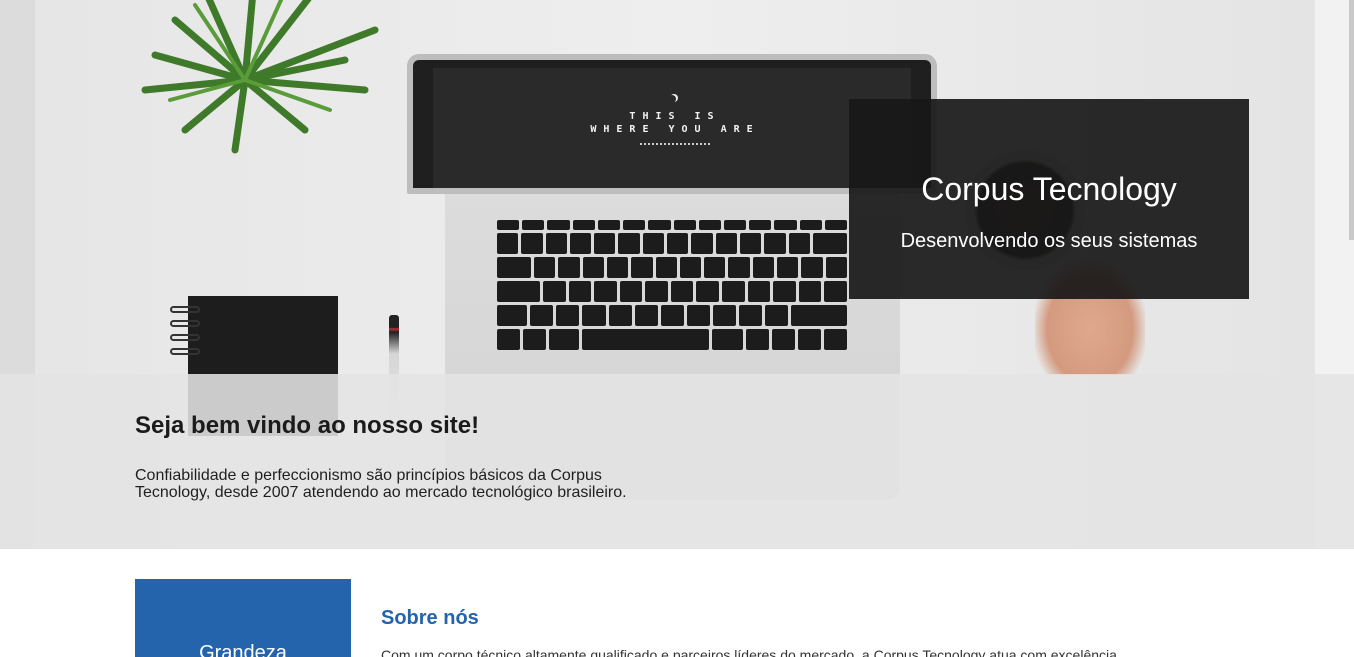 The image size is (1354, 657). I want to click on brand-subtitle: Desenvolvendo os seus sistemas, so click(1049, 241).